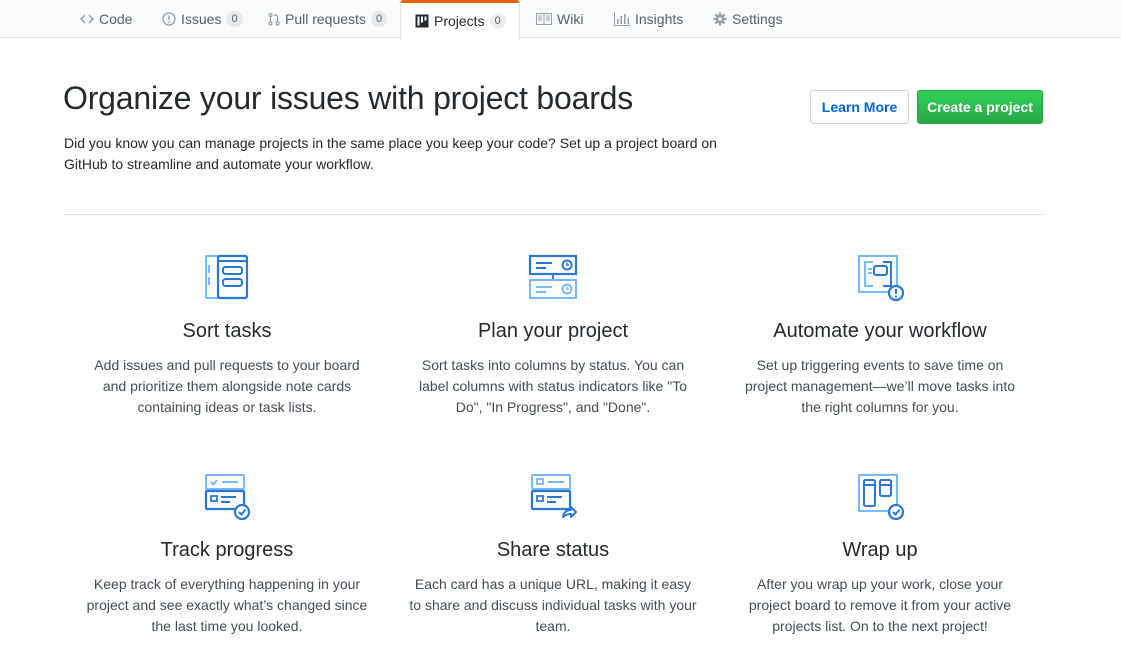 The height and width of the screenshot is (647, 1121). I want to click on feature-title: Share status, so click(553, 550).